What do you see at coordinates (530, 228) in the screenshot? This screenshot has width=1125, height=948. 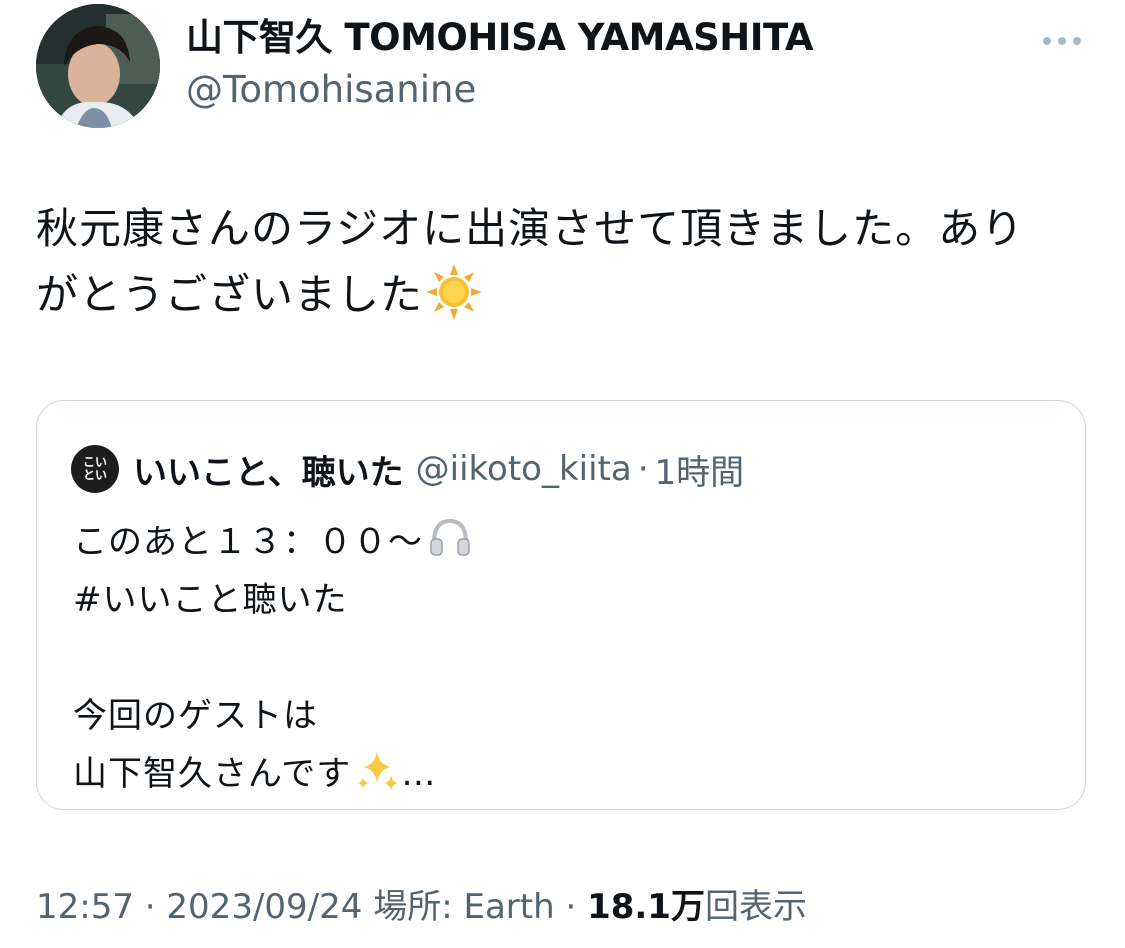 I see `tweet-text-line: 秋元康さんのラジオに出演させて頂きました。あり` at bounding box center [530, 228].